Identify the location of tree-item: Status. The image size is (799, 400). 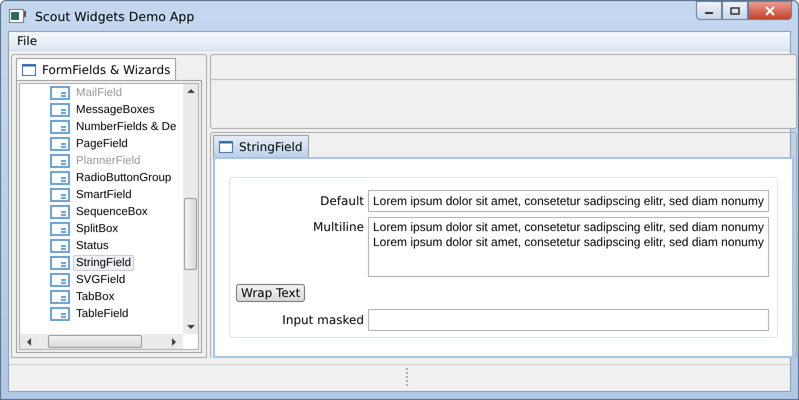
(92, 246).